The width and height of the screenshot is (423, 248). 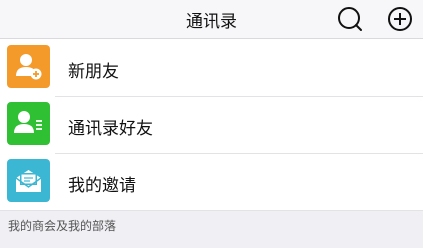 I want to click on invitation-envelope-icon, so click(x=28, y=181).